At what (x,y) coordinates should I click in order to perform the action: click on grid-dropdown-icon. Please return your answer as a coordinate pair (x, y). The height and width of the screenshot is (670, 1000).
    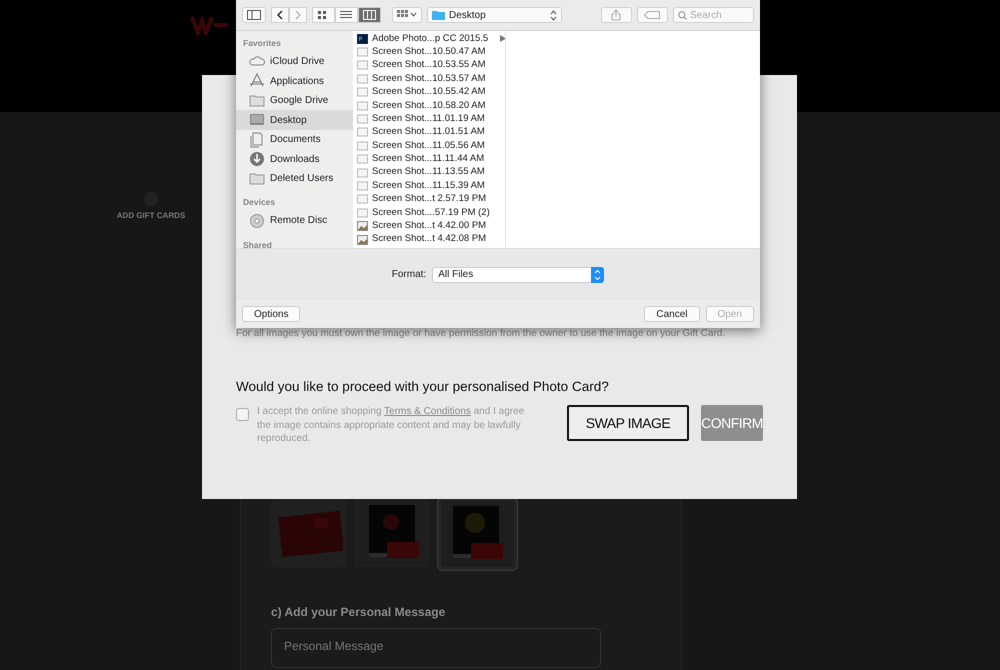
    Looking at the image, I should click on (407, 15).